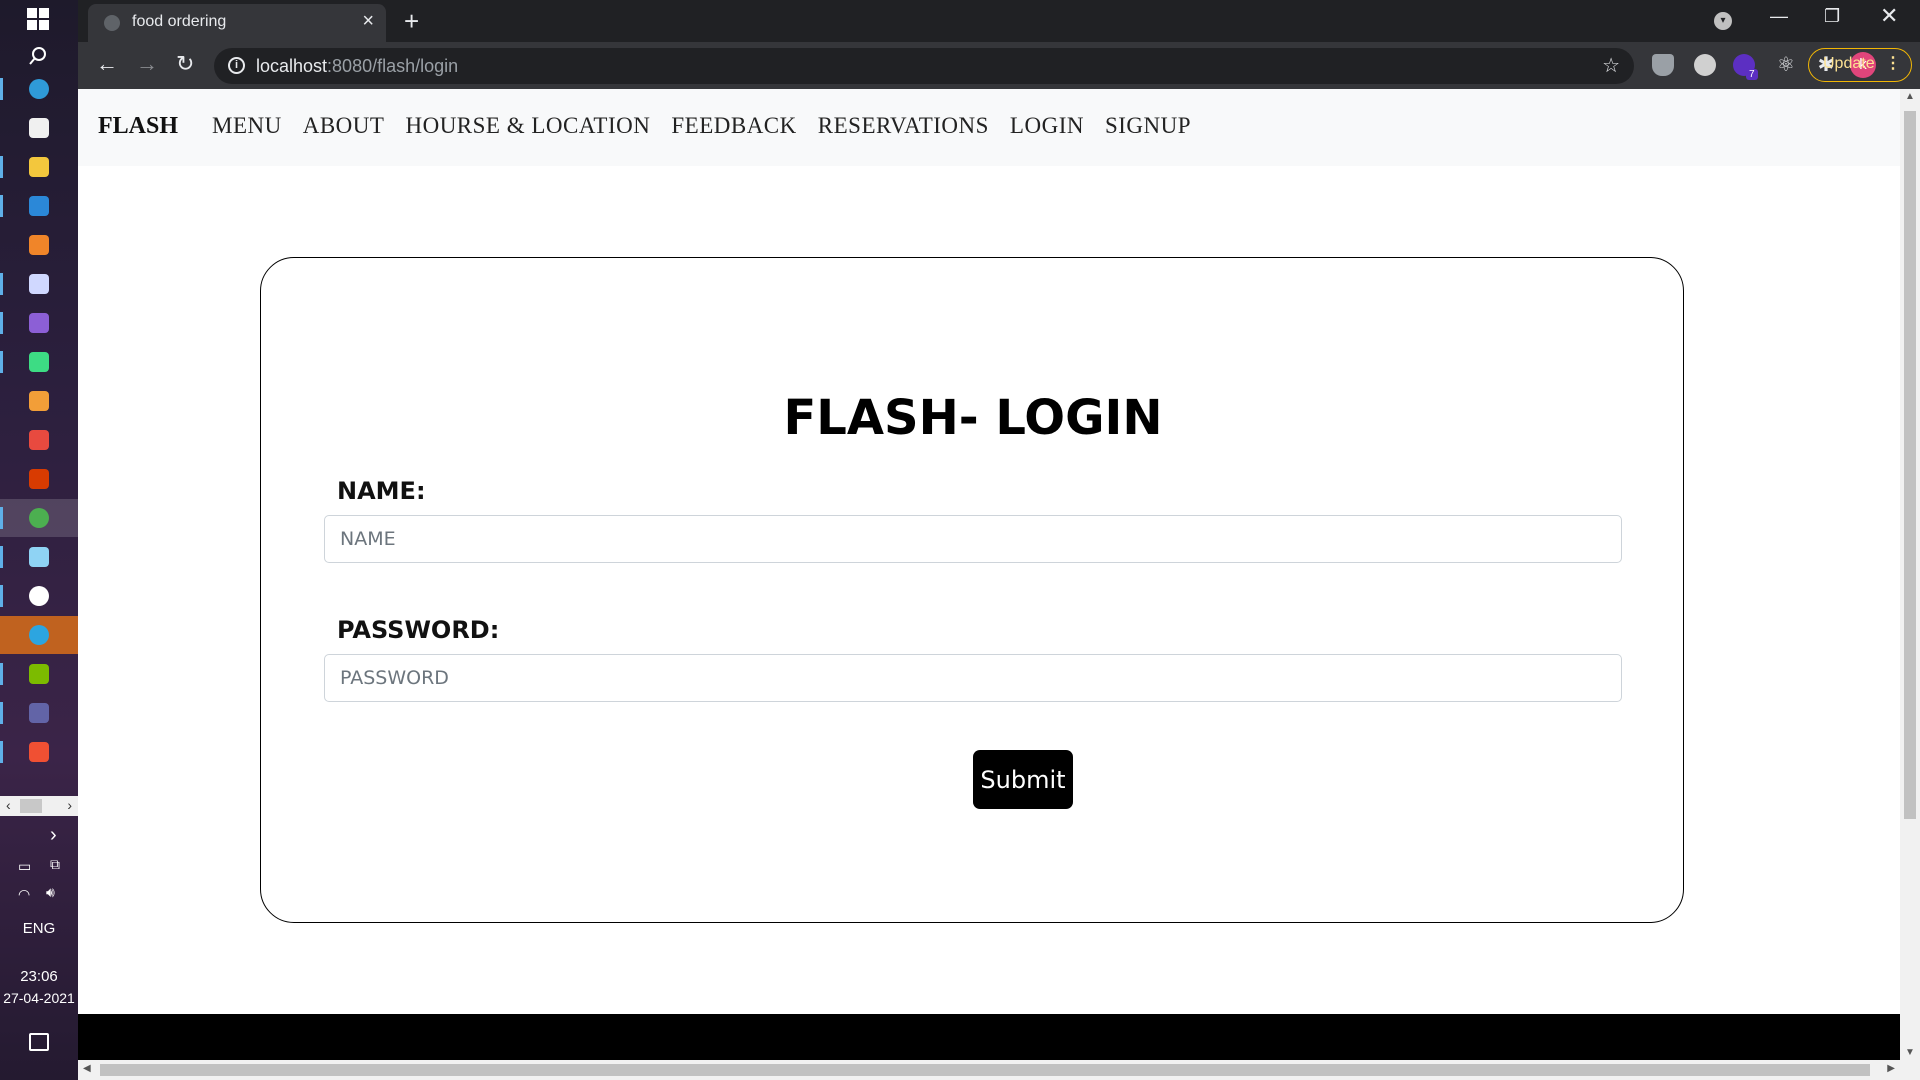 The image size is (1920, 1080). What do you see at coordinates (1611, 65) in the screenshot?
I see `bookmark-star-icon: ☆` at bounding box center [1611, 65].